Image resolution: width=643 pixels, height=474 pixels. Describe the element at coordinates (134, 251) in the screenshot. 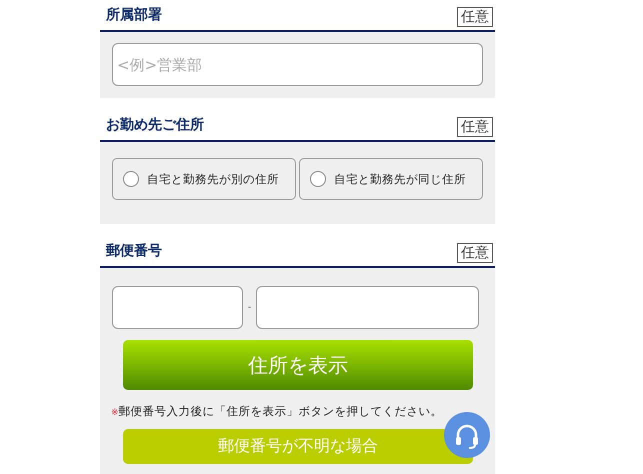

I see `section-title: 郵便番号` at that location.